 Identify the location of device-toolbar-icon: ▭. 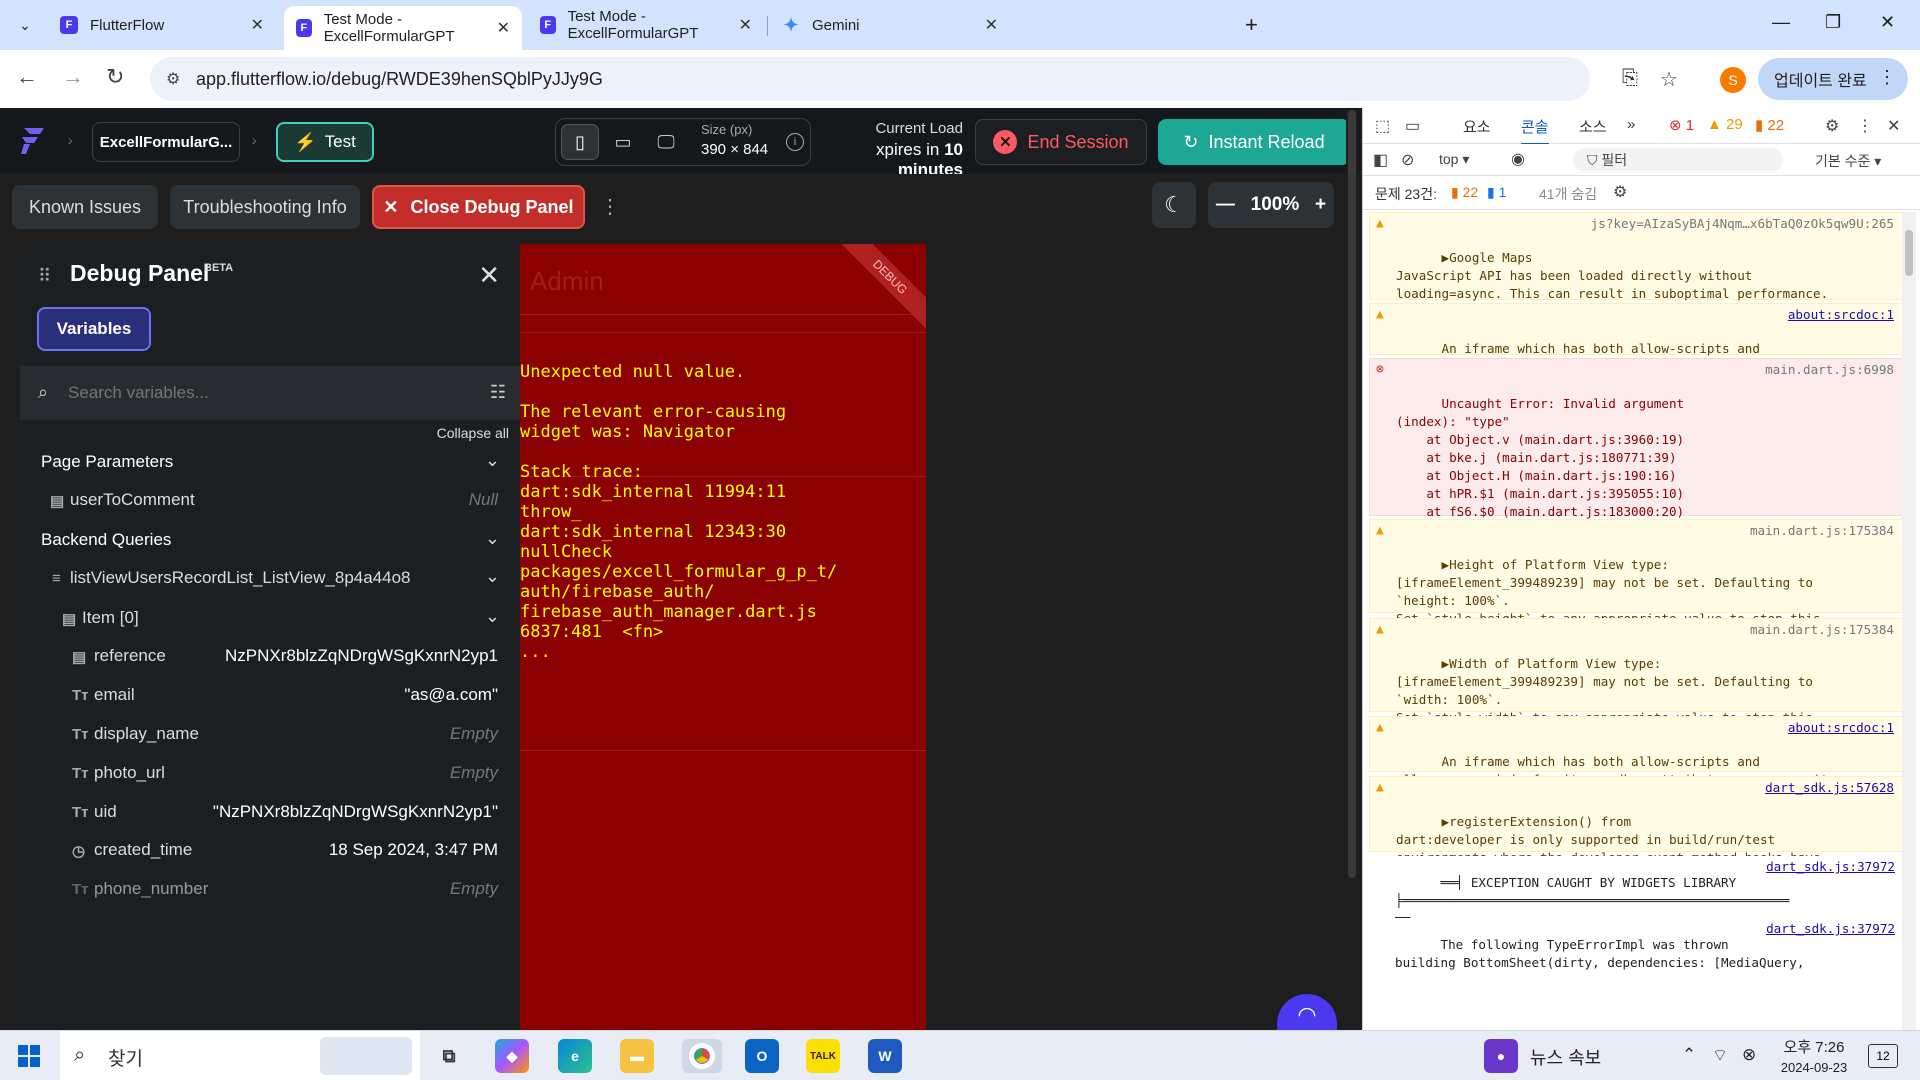
(1412, 126).